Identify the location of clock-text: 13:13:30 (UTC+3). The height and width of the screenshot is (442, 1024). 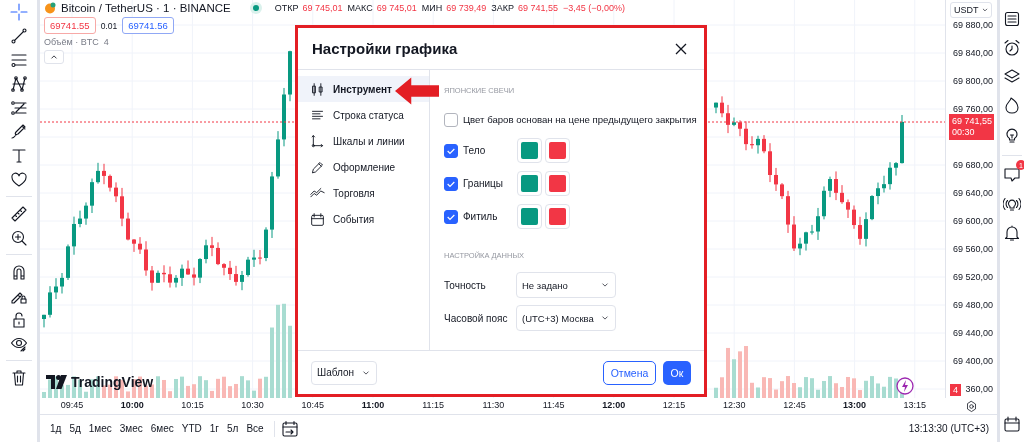
(948, 428).